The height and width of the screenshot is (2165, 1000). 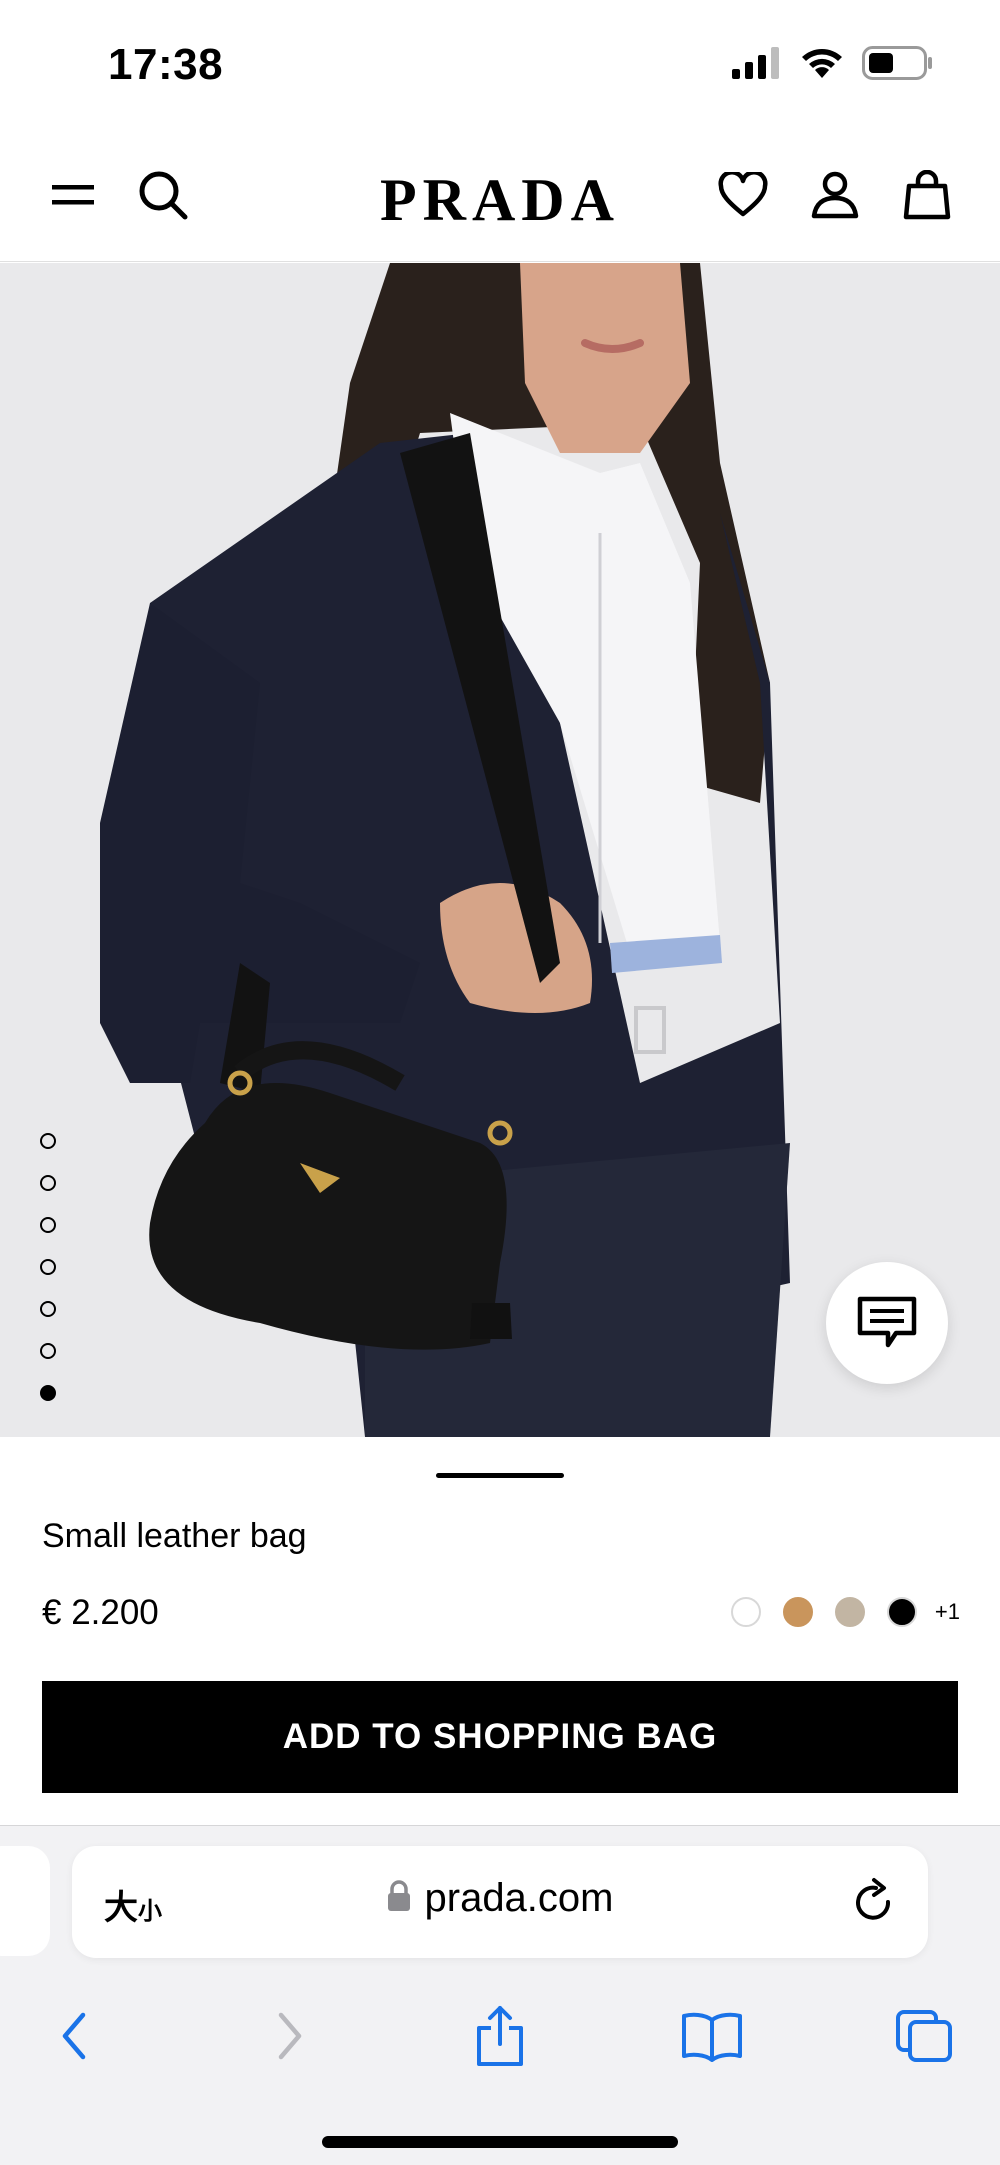 I want to click on share-button, so click(x=500, y=2036).